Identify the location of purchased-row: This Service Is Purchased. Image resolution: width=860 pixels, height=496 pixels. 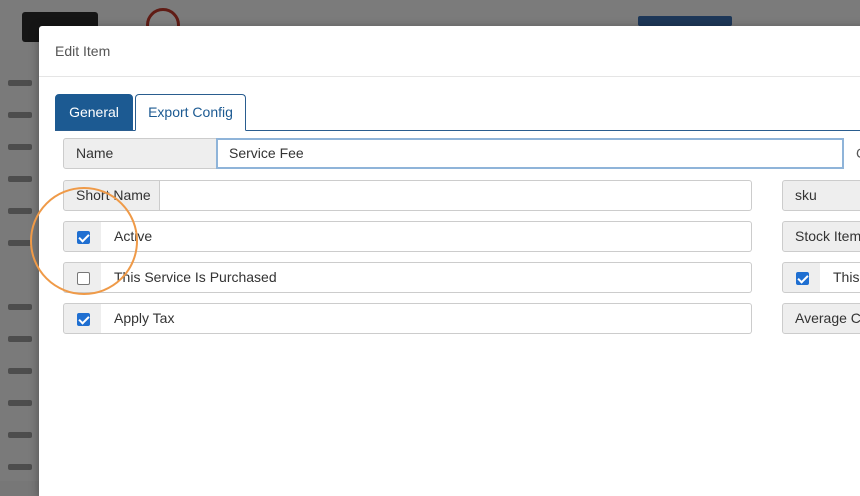
(408, 277).